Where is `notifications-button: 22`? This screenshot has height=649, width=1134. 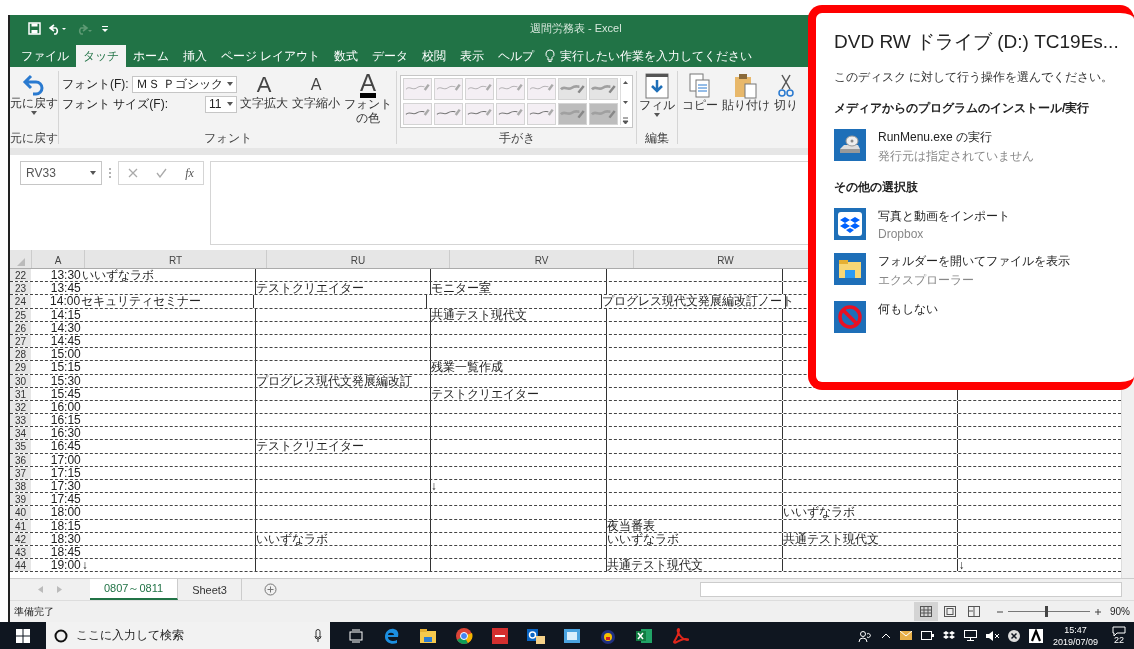 notifications-button: 22 is located at coordinates (1119, 635).